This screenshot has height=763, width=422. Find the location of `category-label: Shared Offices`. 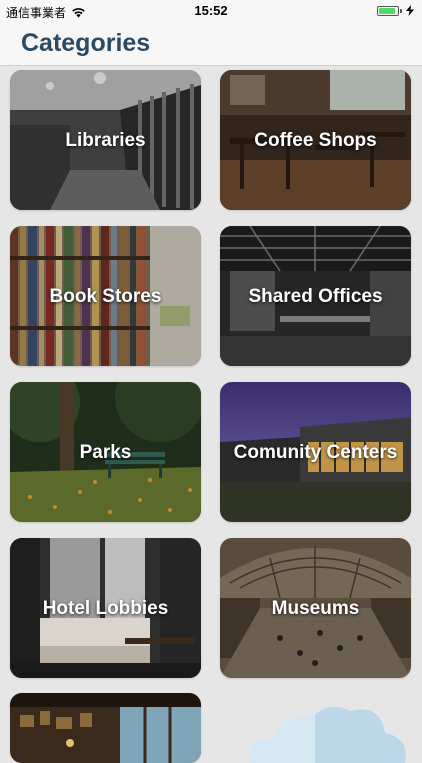

category-label: Shared Offices is located at coordinates (315, 296).